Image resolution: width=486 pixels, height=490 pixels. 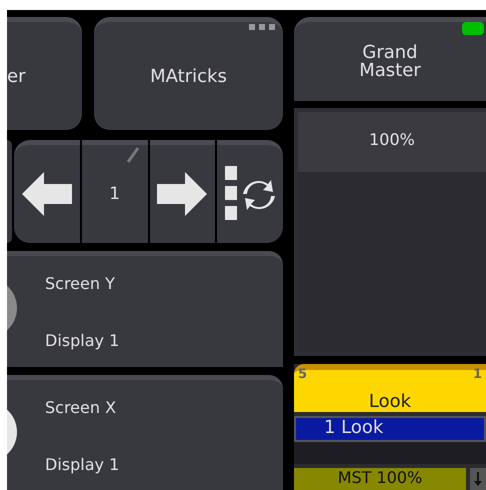 What do you see at coordinates (390, 429) in the screenshot?
I see `cue-row: 1 Look` at bounding box center [390, 429].